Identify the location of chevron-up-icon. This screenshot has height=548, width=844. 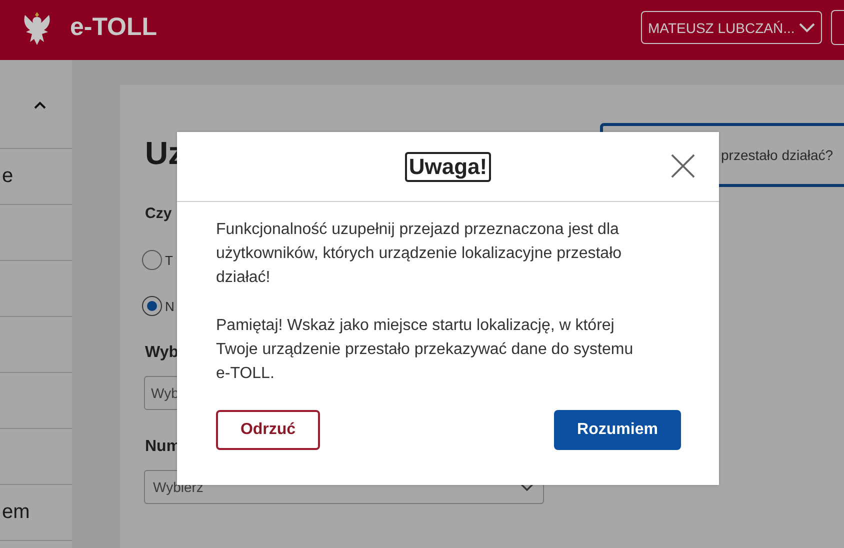
(40, 105).